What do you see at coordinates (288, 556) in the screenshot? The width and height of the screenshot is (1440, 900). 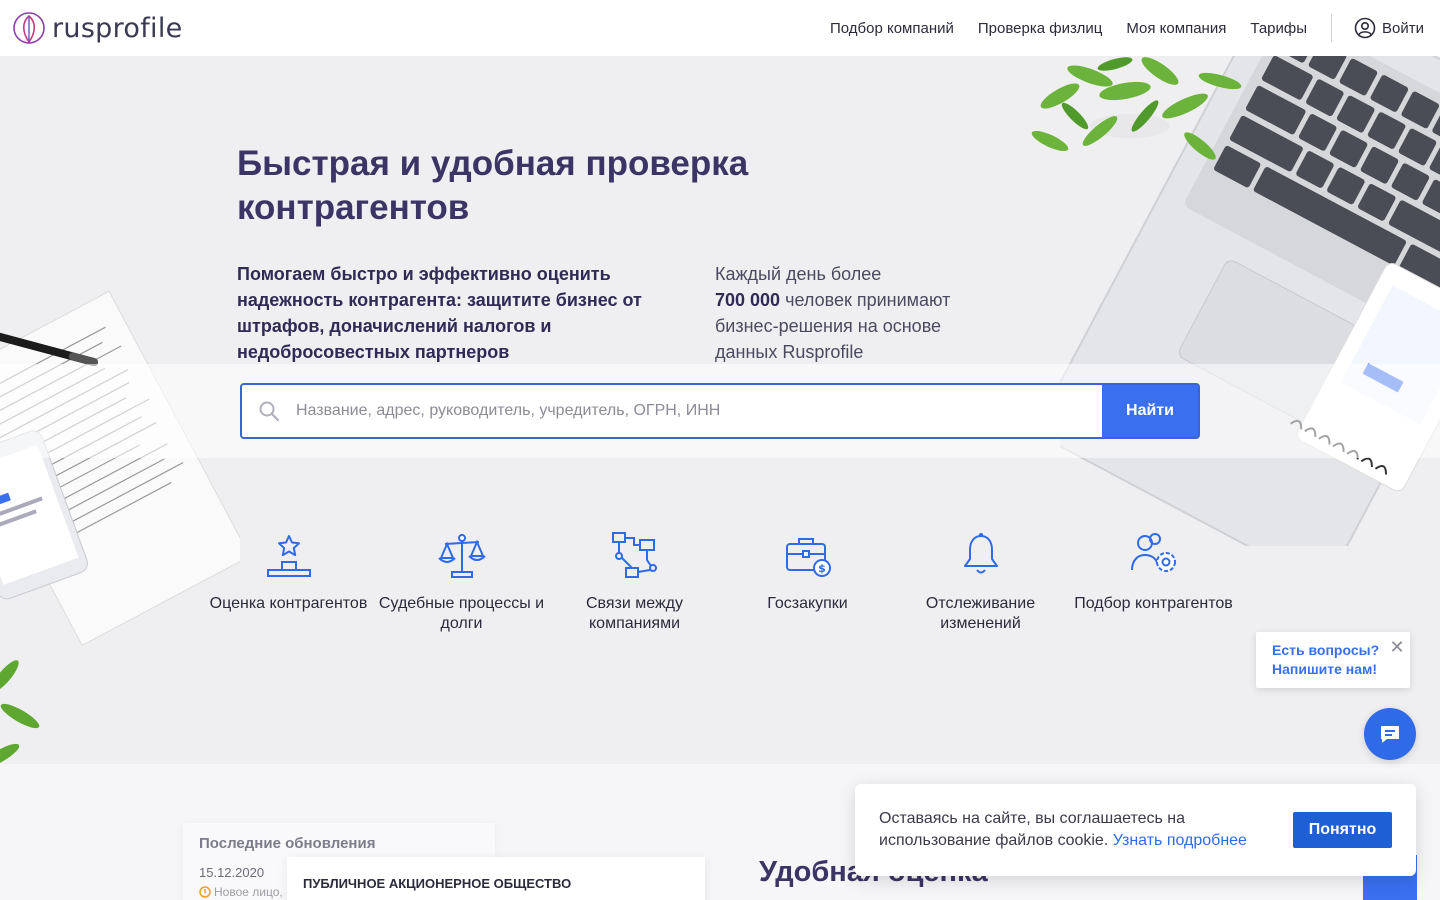 I see `rating-icon` at bounding box center [288, 556].